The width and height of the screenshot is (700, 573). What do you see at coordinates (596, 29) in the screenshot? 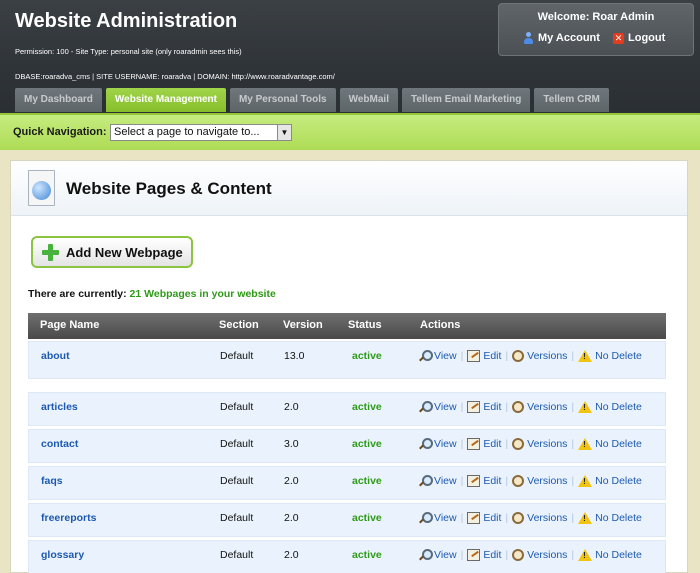
I see `user-box: Welcome: Roar Admin My Account ✕ Logout` at bounding box center [596, 29].